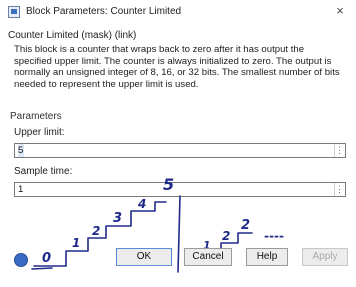  I want to click on upper-limit-input, so click(21, 150).